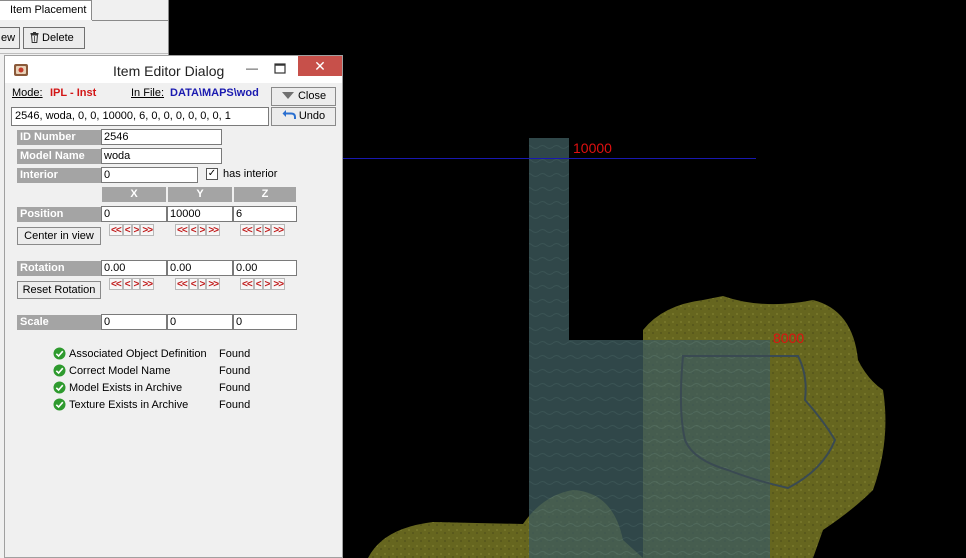  What do you see at coordinates (129, 405) in the screenshot?
I see `status-label: Texture Exists in Archive` at bounding box center [129, 405].